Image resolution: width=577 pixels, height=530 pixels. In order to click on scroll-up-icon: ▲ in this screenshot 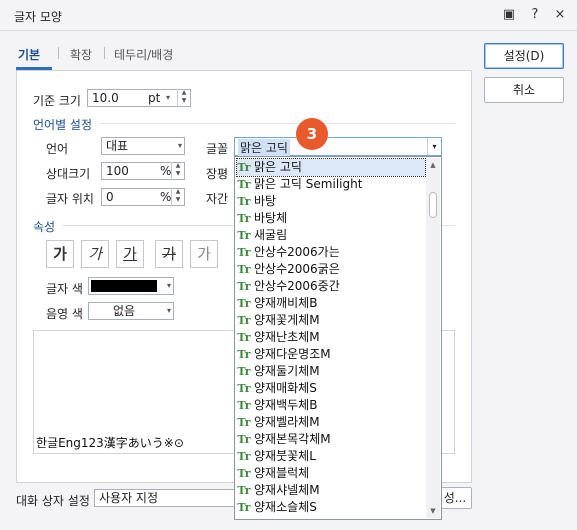, I will do `click(433, 165)`.